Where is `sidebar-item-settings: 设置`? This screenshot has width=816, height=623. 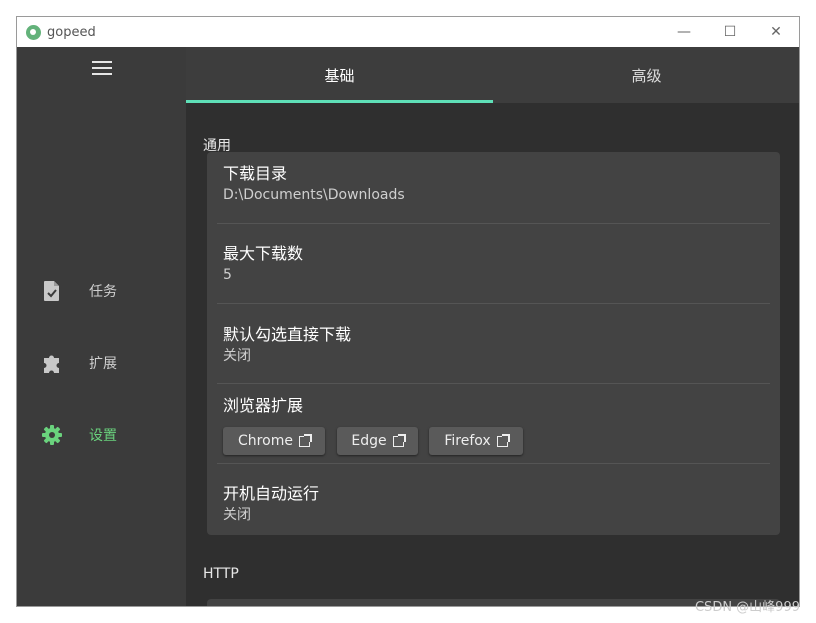 sidebar-item-settings: 设置 is located at coordinates (101, 435).